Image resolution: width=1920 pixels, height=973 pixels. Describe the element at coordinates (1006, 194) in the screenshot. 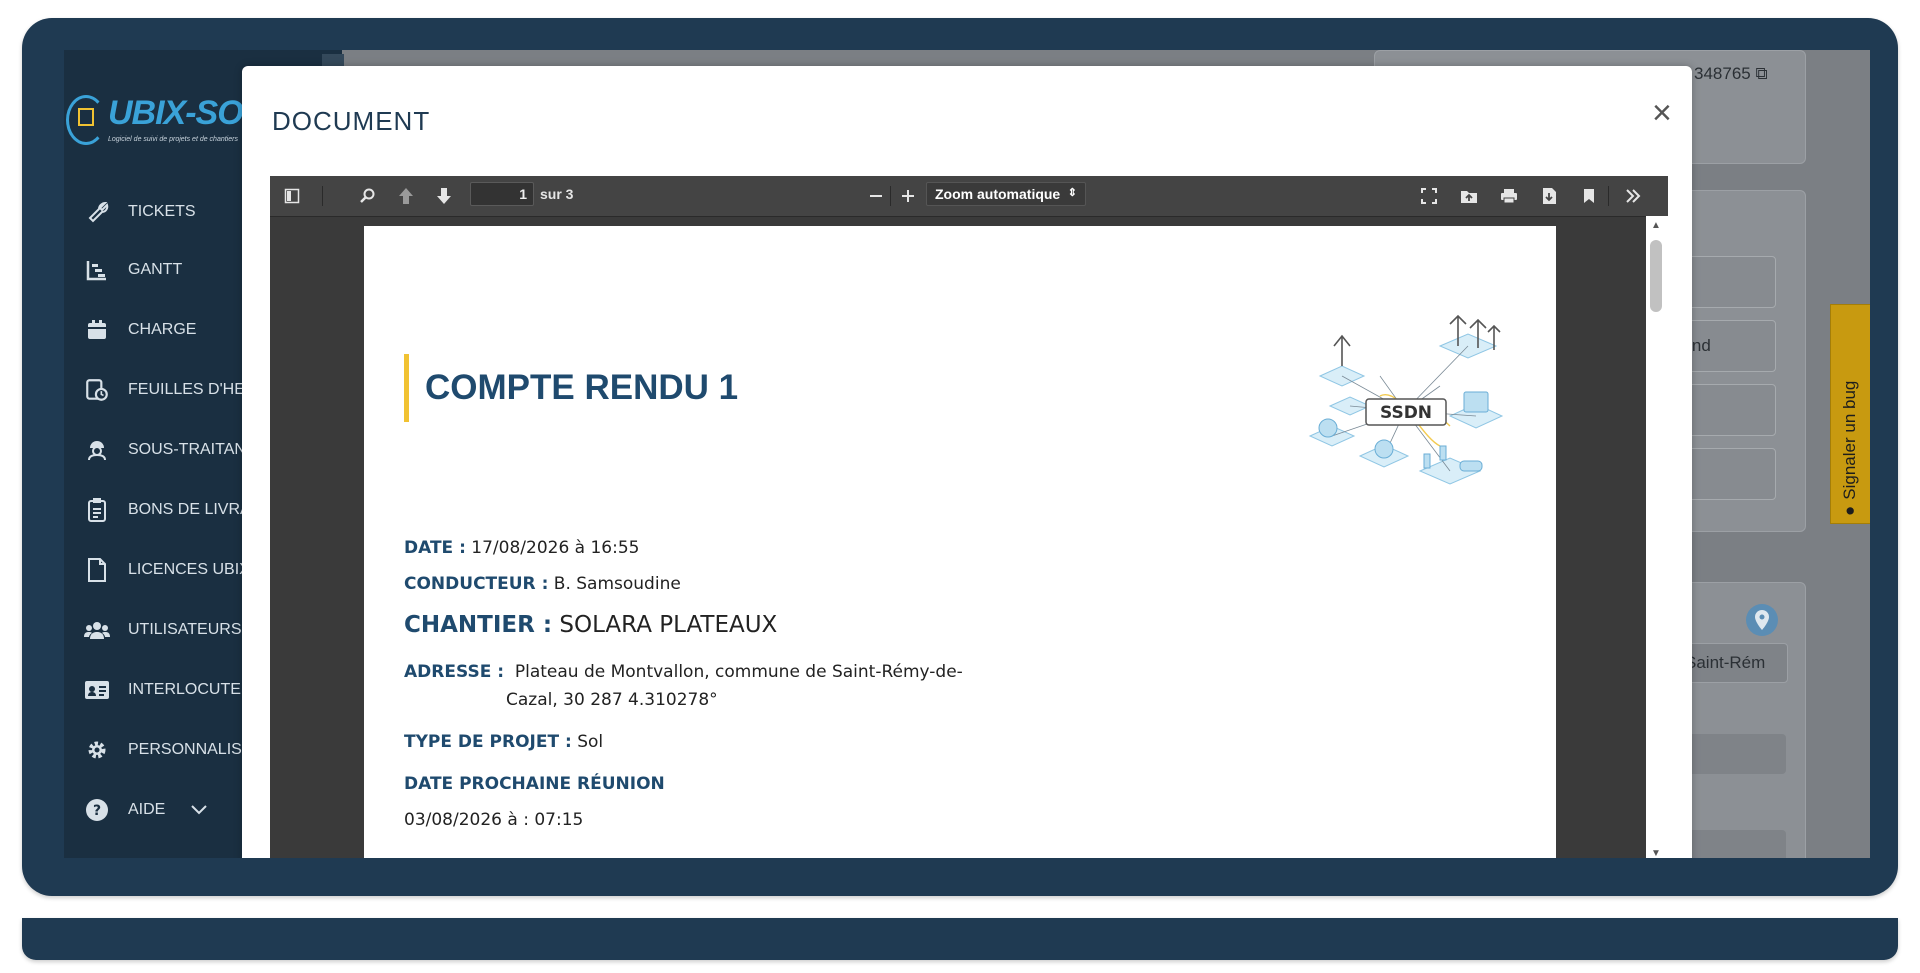

I see `zoom-select: Zoom automatique ⇕` at that location.